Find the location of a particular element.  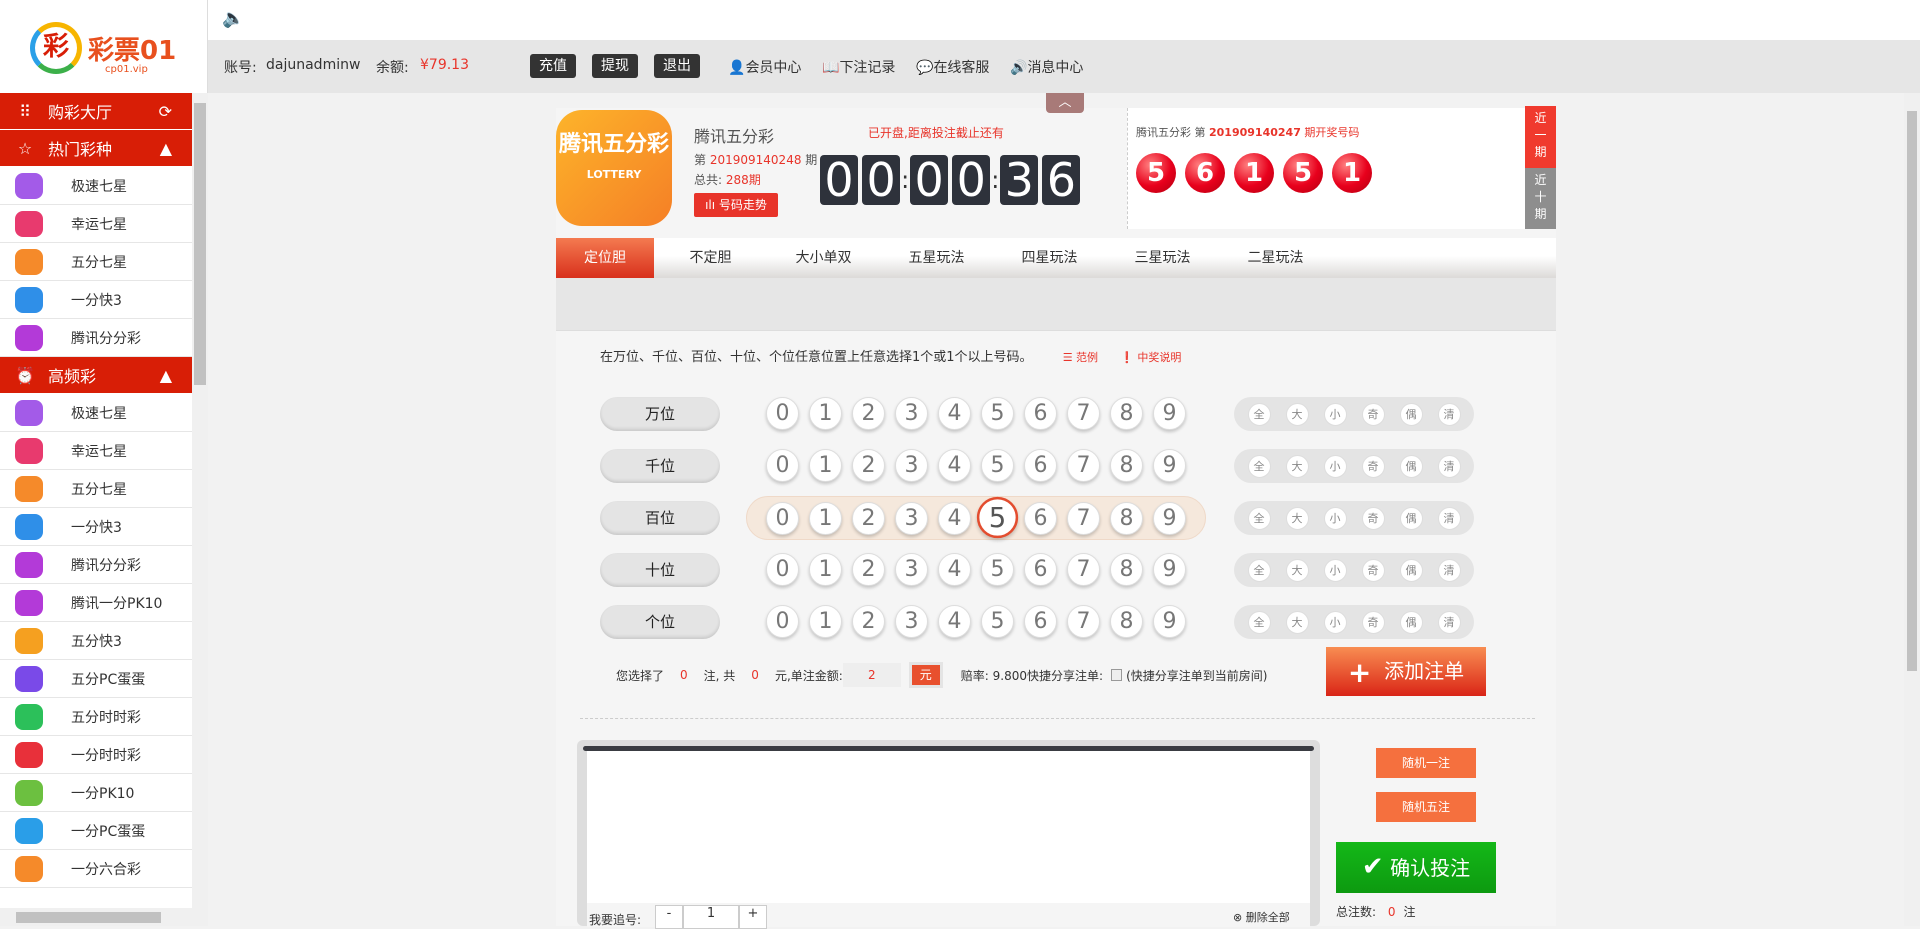

logout-button: 退出 is located at coordinates (677, 66).